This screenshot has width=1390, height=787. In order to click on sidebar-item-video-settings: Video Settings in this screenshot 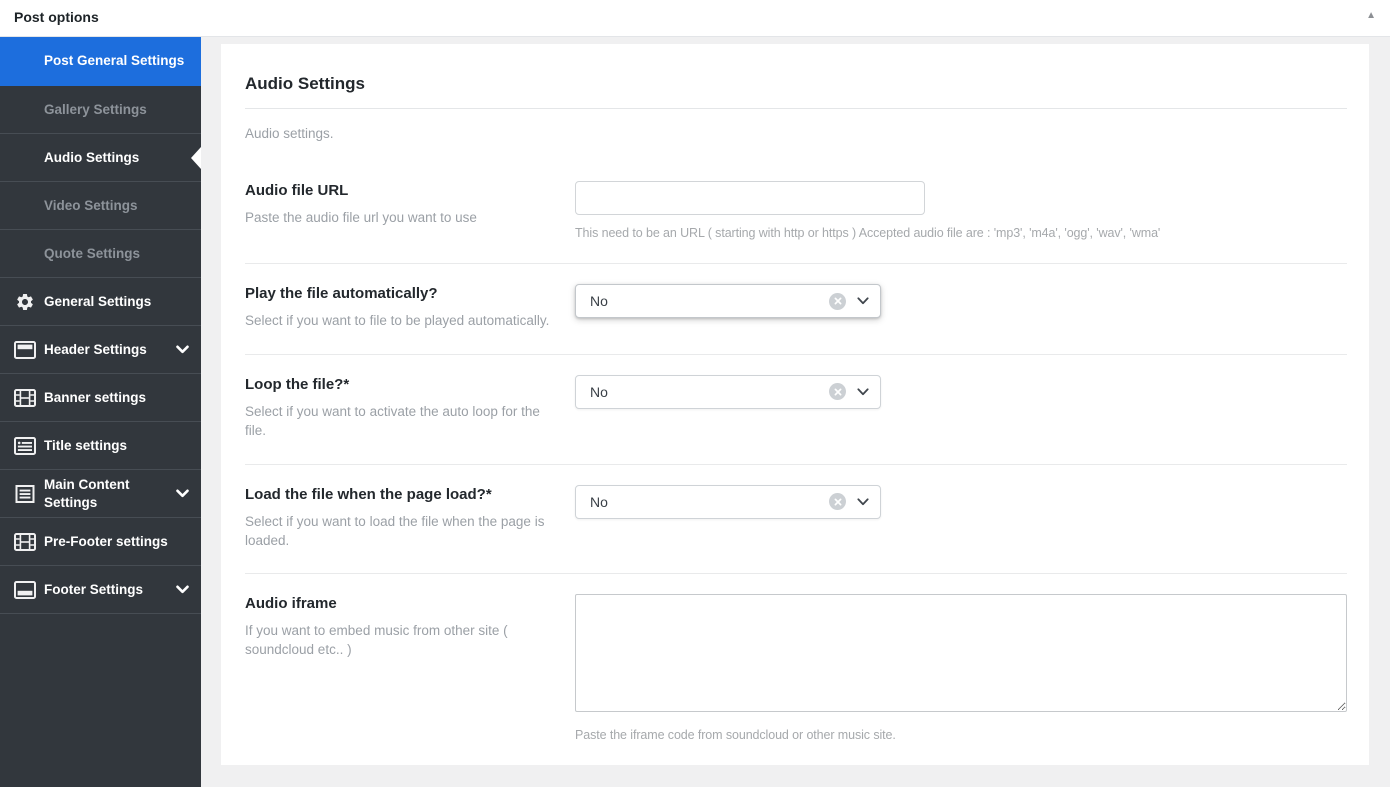, I will do `click(100, 206)`.